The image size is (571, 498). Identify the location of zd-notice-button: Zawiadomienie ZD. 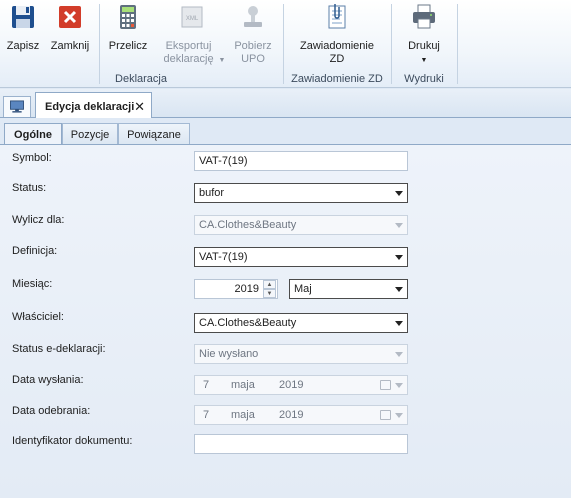
(337, 34).